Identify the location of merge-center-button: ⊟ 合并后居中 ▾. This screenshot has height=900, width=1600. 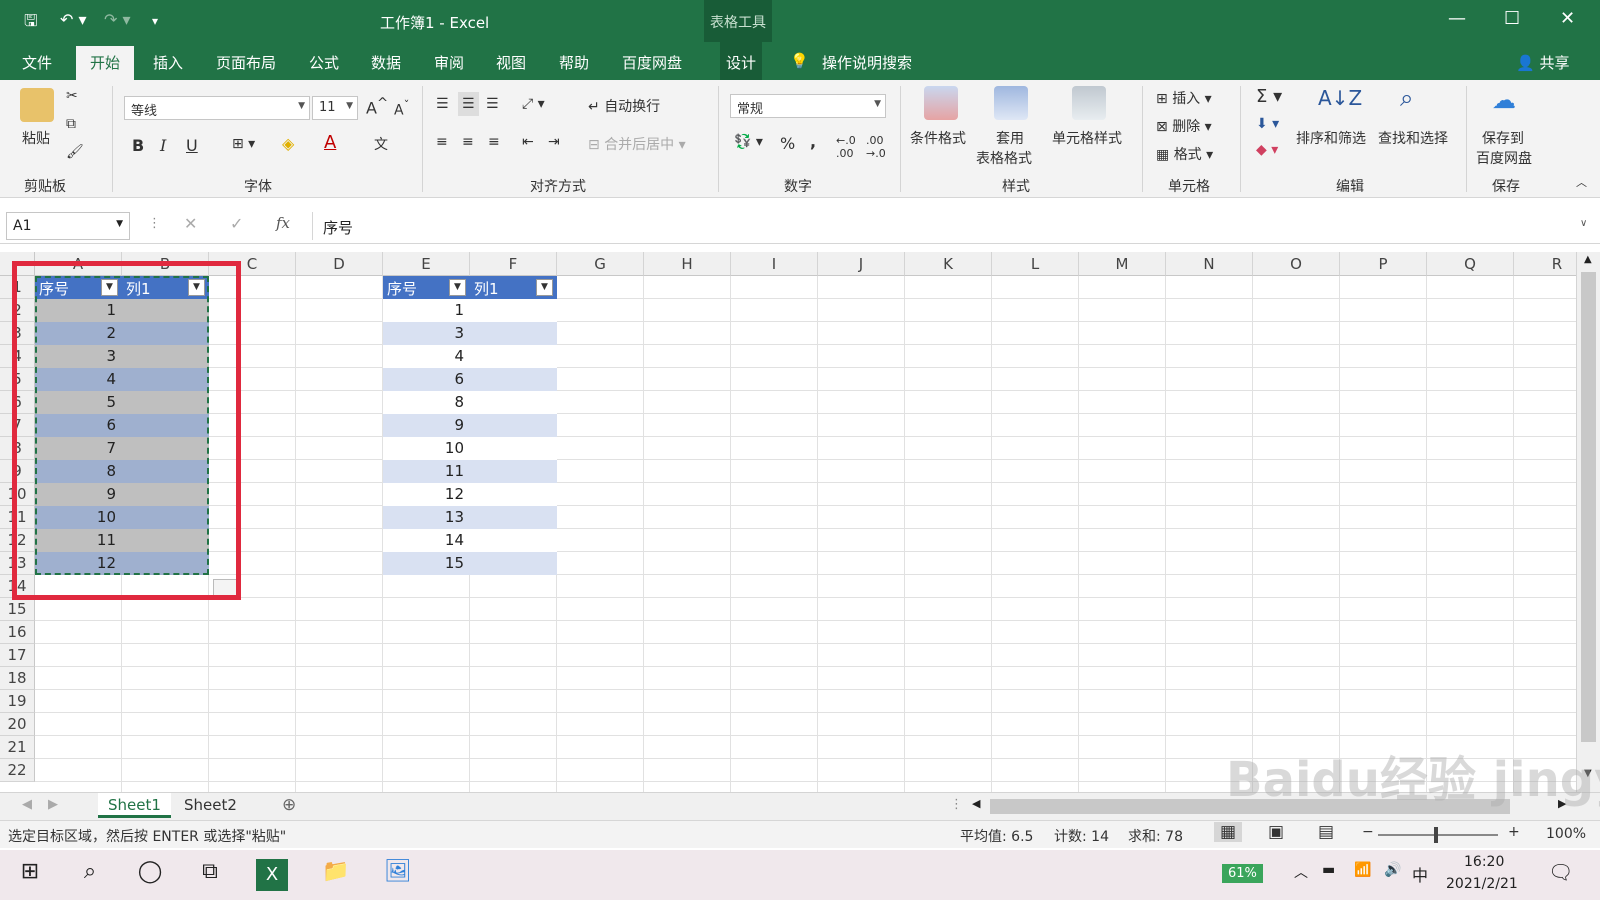
(637, 144).